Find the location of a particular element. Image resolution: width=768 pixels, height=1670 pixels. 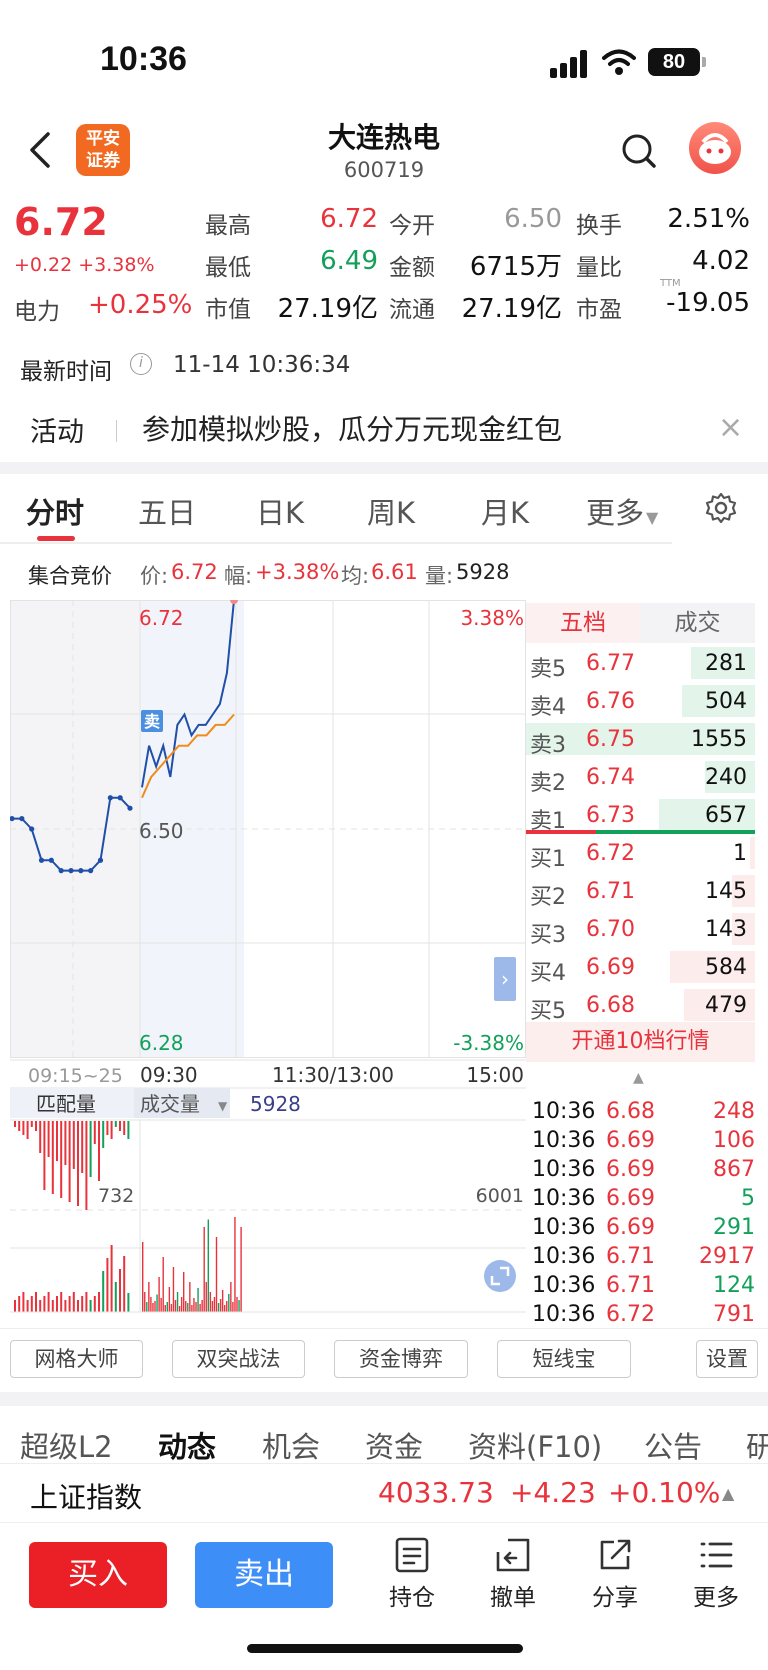

tab-order-book: 五档 is located at coordinates (583, 623).